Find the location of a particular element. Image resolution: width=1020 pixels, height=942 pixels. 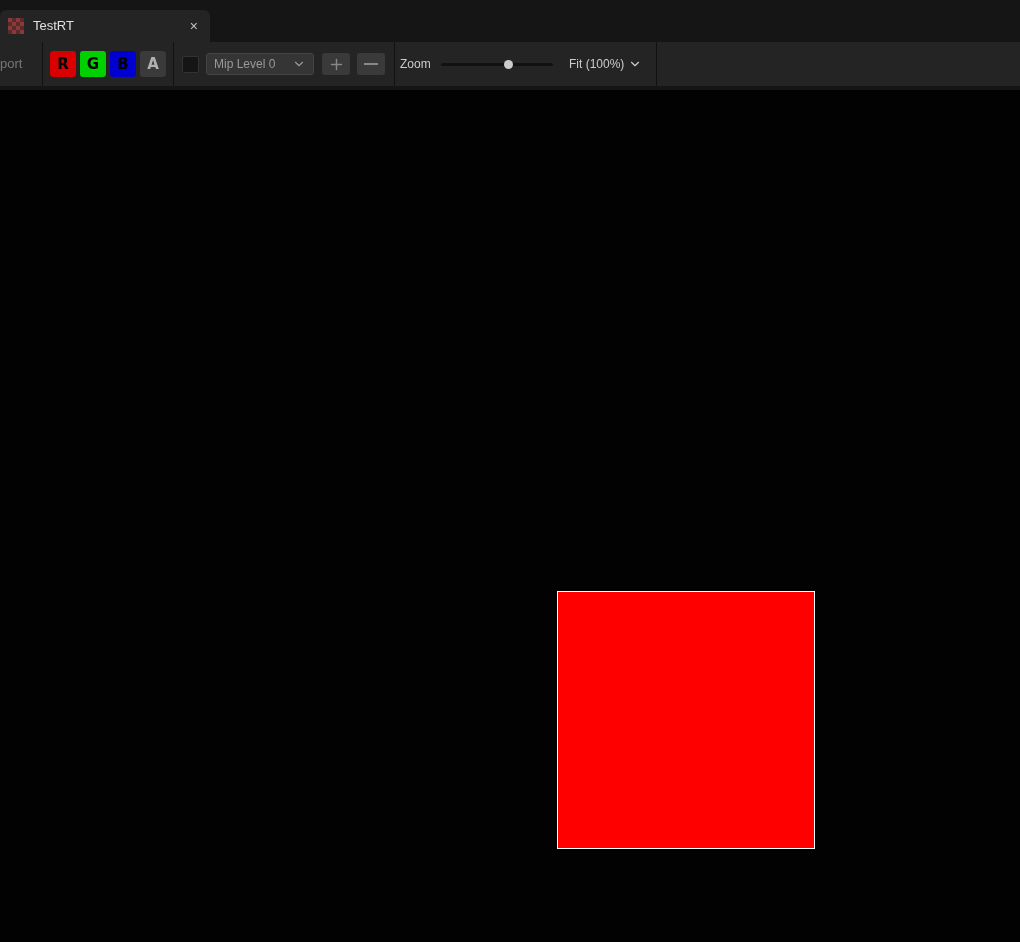

plus-button is located at coordinates (336, 64).